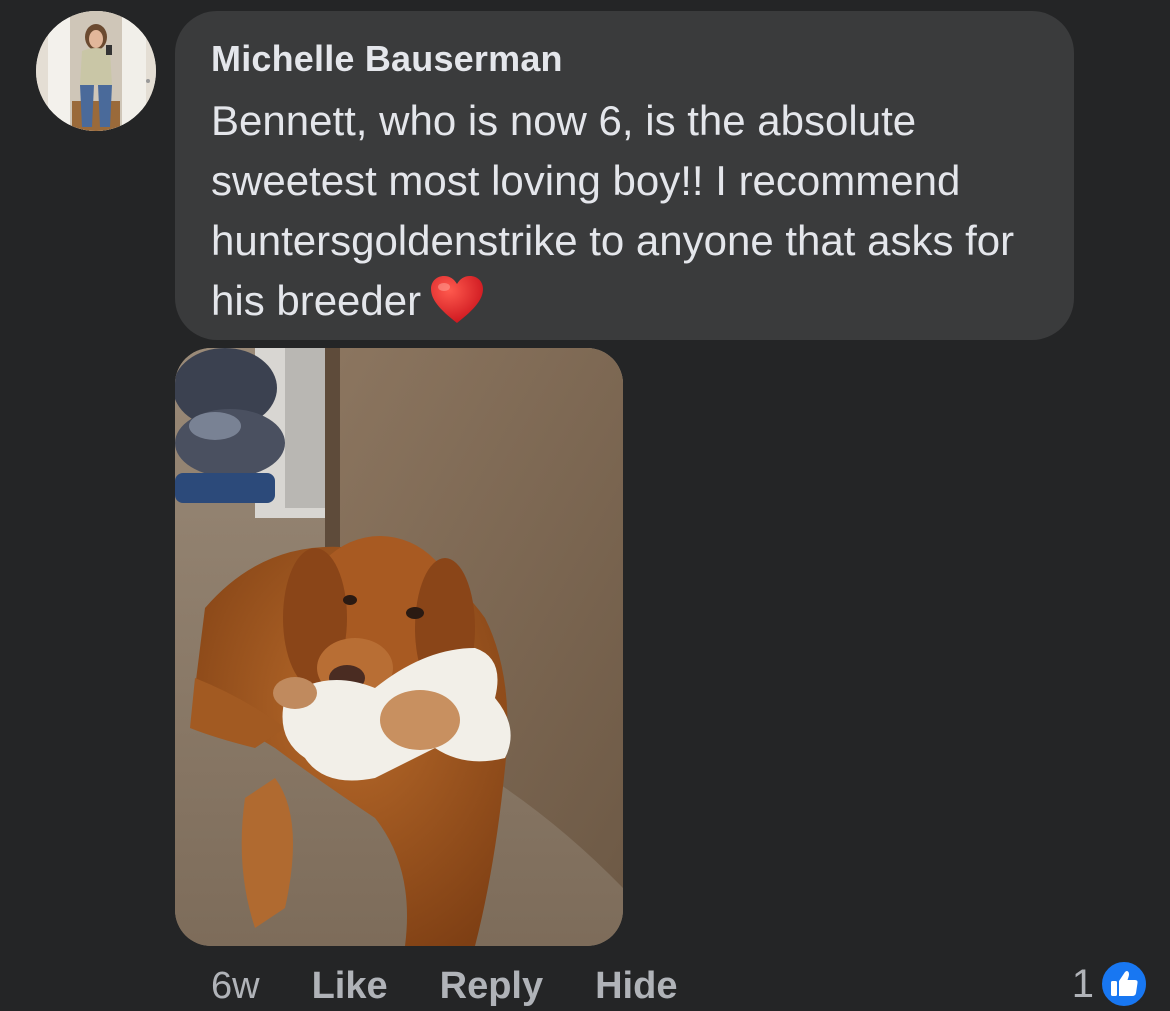  Describe the element at coordinates (1082, 983) in the screenshot. I see `reaction-count: 1` at that location.